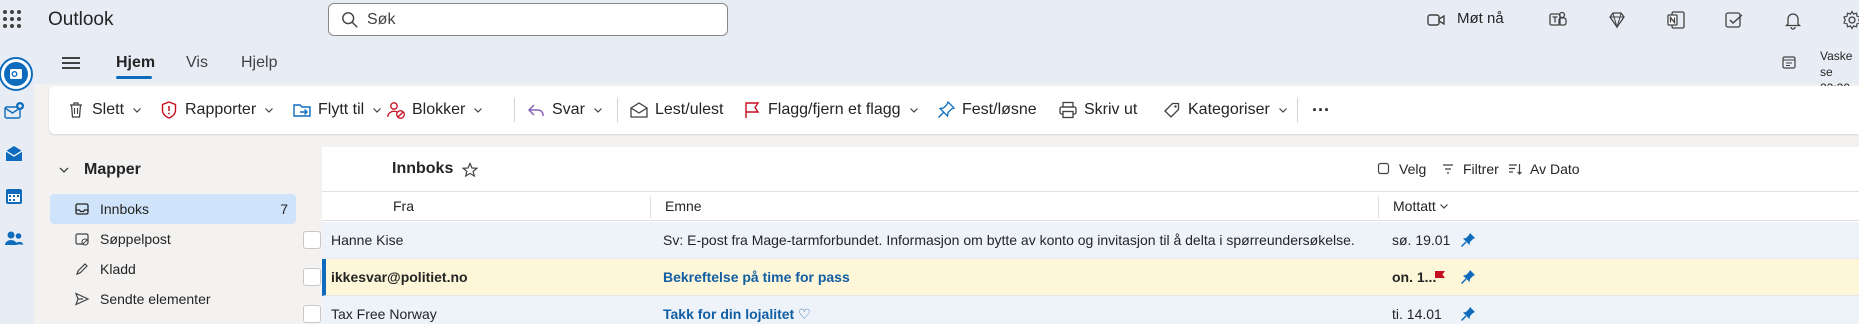 The image size is (1859, 324). Describe the element at coordinates (535, 110) in the screenshot. I see `reply-icon` at that location.